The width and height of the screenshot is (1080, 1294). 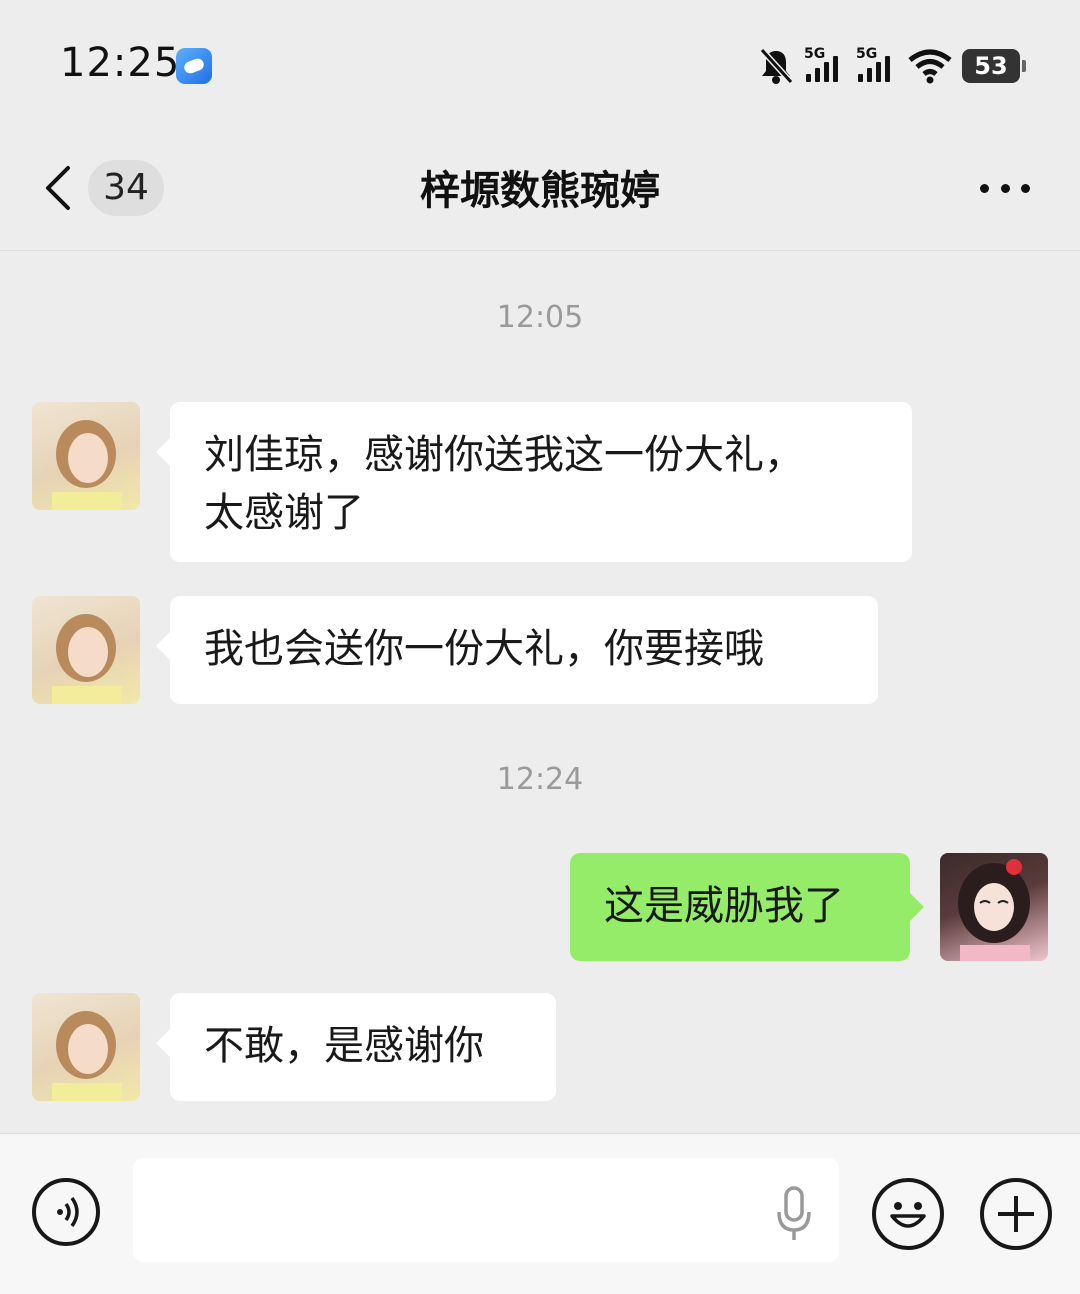 What do you see at coordinates (540, 65) in the screenshot?
I see `status-bar: 12:25 5G 5G 53` at bounding box center [540, 65].